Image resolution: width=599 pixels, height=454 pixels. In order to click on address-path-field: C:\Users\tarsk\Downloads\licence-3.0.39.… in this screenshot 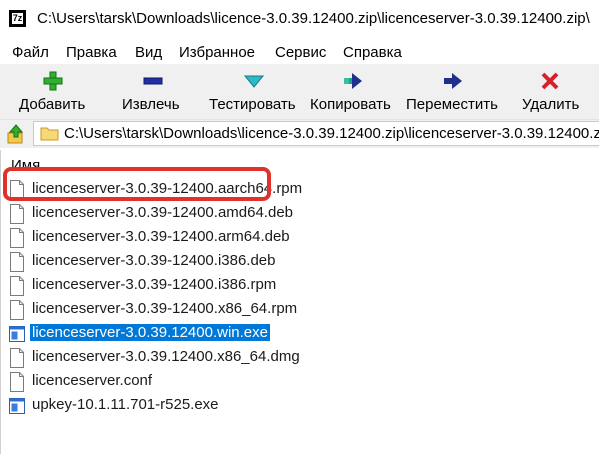, I will do `click(316, 133)`.